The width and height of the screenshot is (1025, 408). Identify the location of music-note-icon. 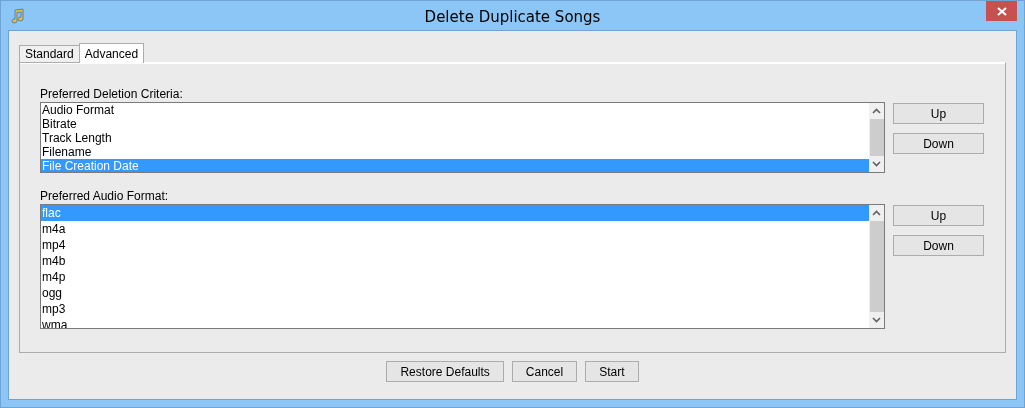
(18, 15).